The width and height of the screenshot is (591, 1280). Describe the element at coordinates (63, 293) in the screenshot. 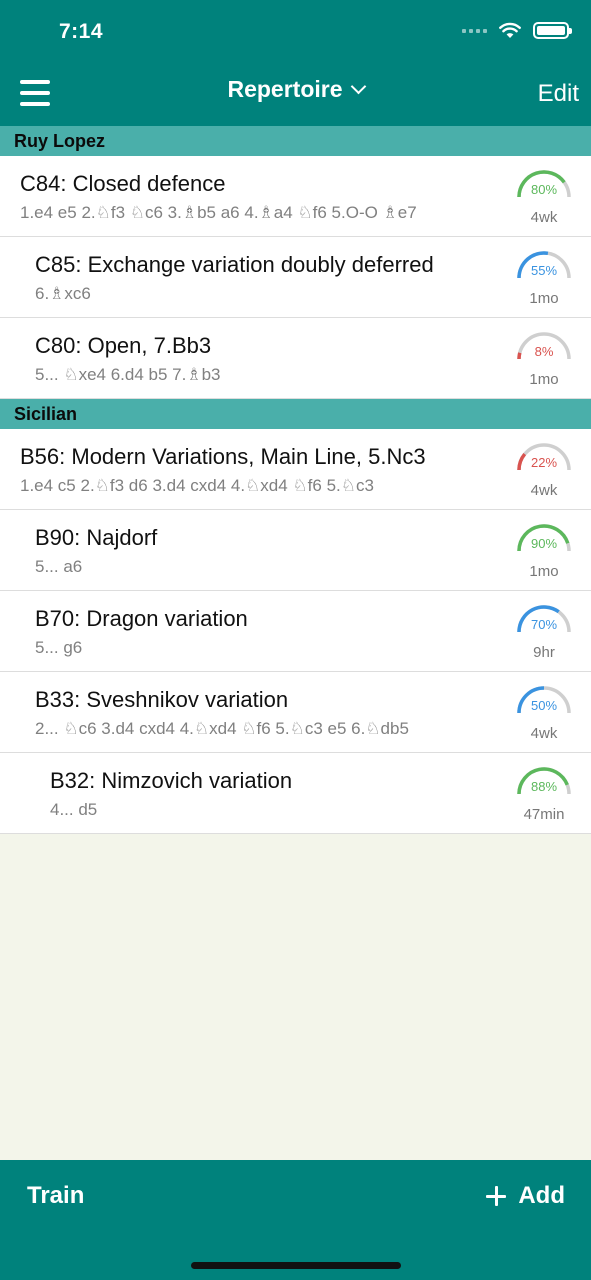

I see `opening-moves: 6.♗xc6` at that location.